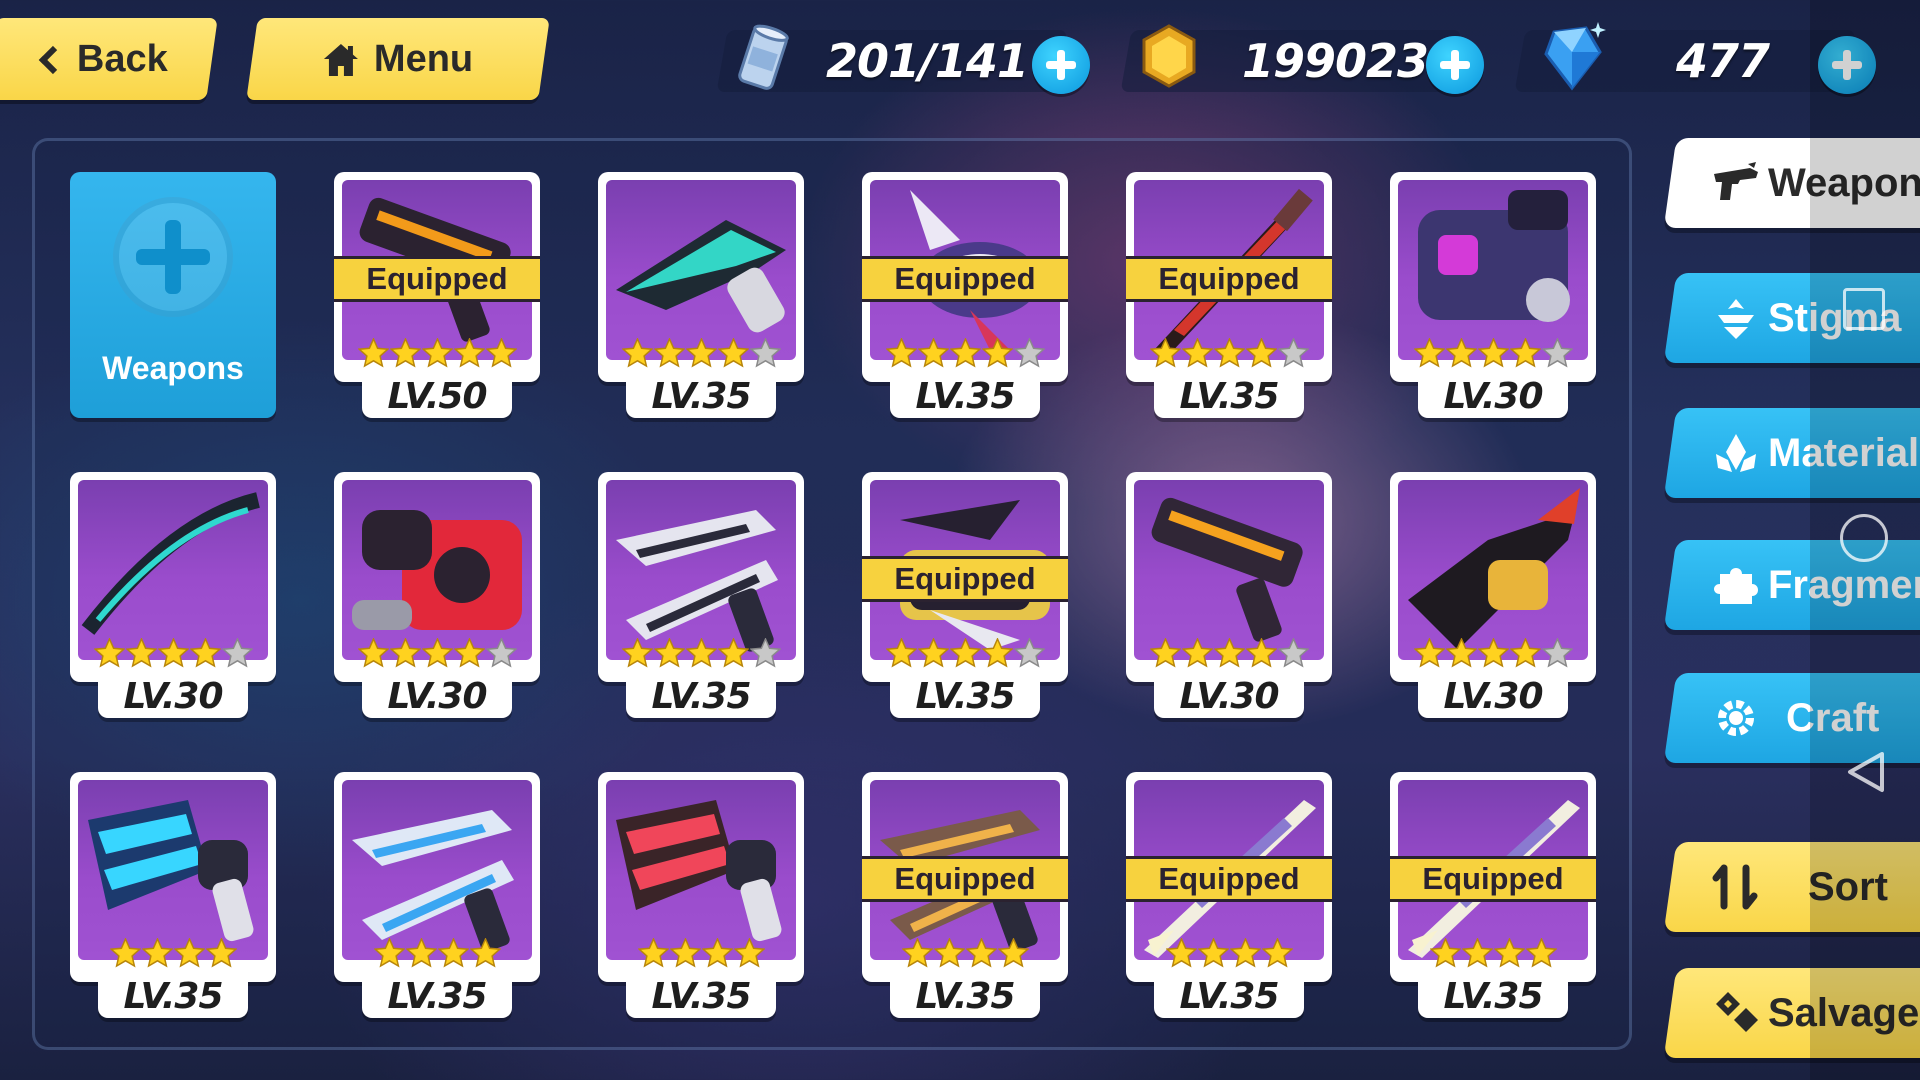 The height and width of the screenshot is (1080, 1920). What do you see at coordinates (122, 58) in the screenshot?
I see `back-label: Back` at bounding box center [122, 58].